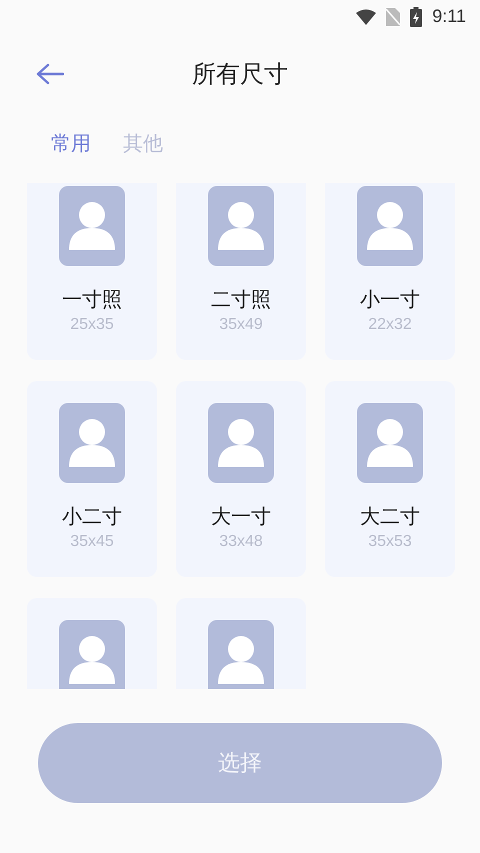  I want to click on size-name: 二寸照, so click(241, 299).